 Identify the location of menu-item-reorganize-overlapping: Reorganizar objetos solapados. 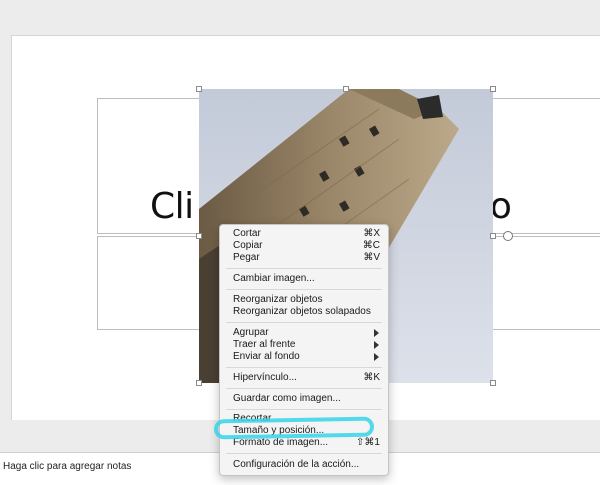
(302, 312).